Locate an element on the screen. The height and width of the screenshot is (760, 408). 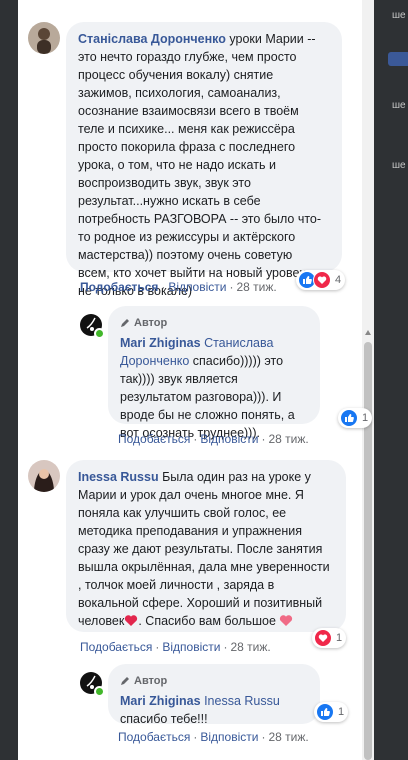
comment-line: зажимов, психология, самоанализ, is located at coordinates (179, 93).